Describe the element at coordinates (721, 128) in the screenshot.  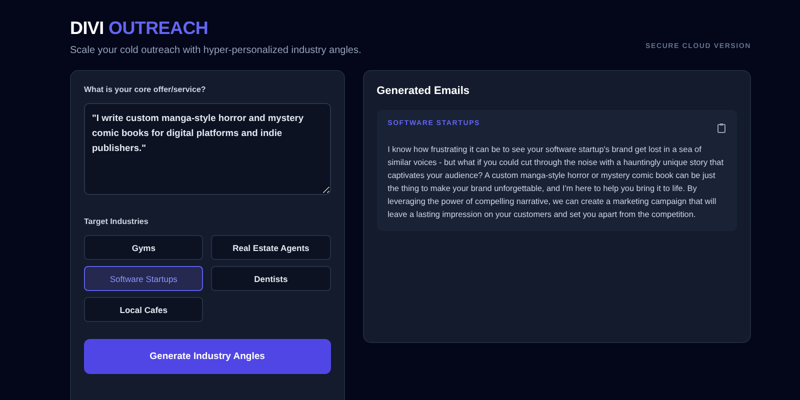
I see `copy-icon` at that location.